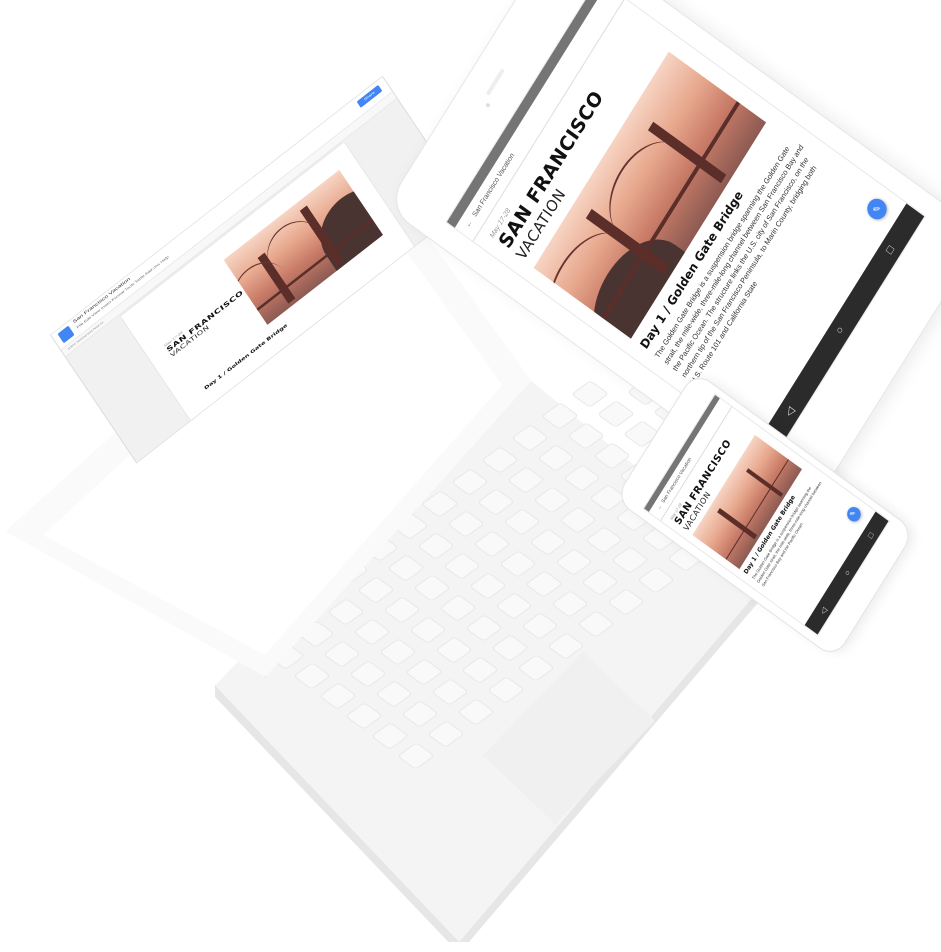 This screenshot has height=952, width=941. I want to click on tablet-speaker, so click(495, 82).